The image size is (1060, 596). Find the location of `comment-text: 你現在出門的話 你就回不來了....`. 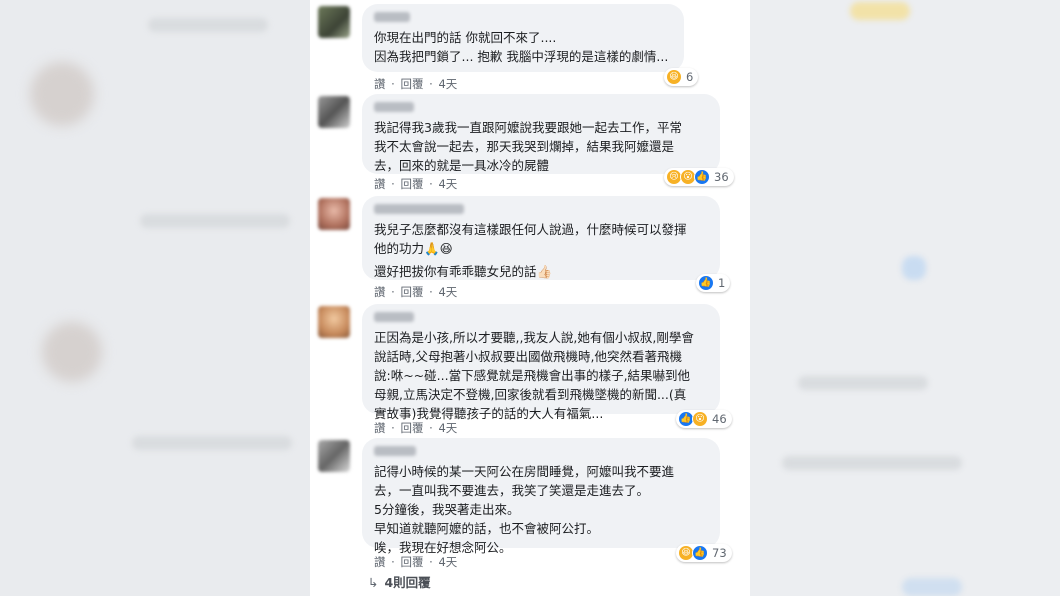

comment-text: 你現在出門的話 你就回不來了.... is located at coordinates (465, 37).